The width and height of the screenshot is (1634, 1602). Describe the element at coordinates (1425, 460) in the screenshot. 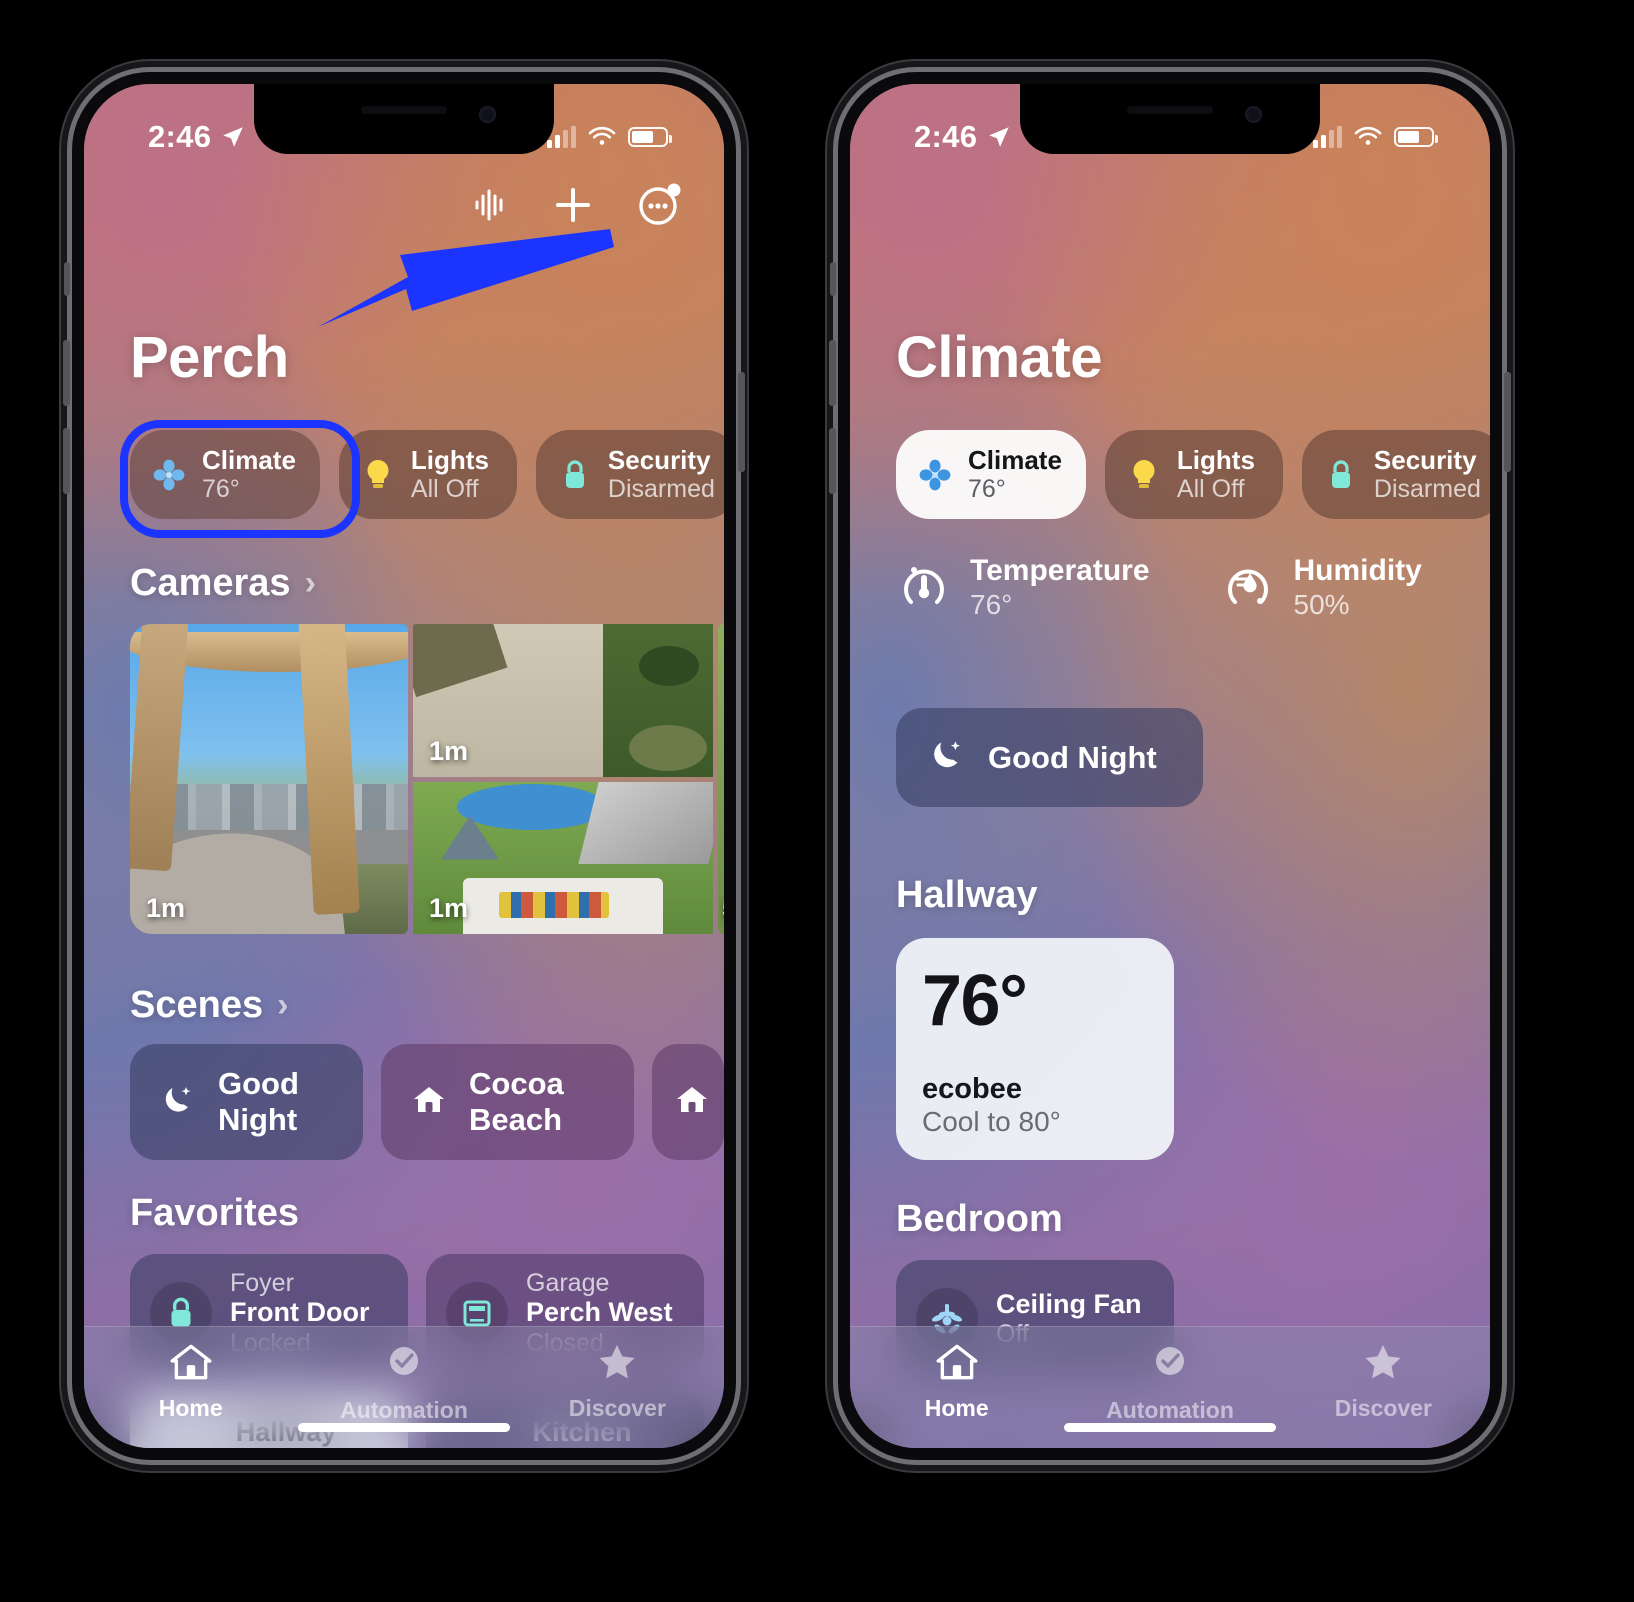

I see `chip-security-label: Security` at that location.